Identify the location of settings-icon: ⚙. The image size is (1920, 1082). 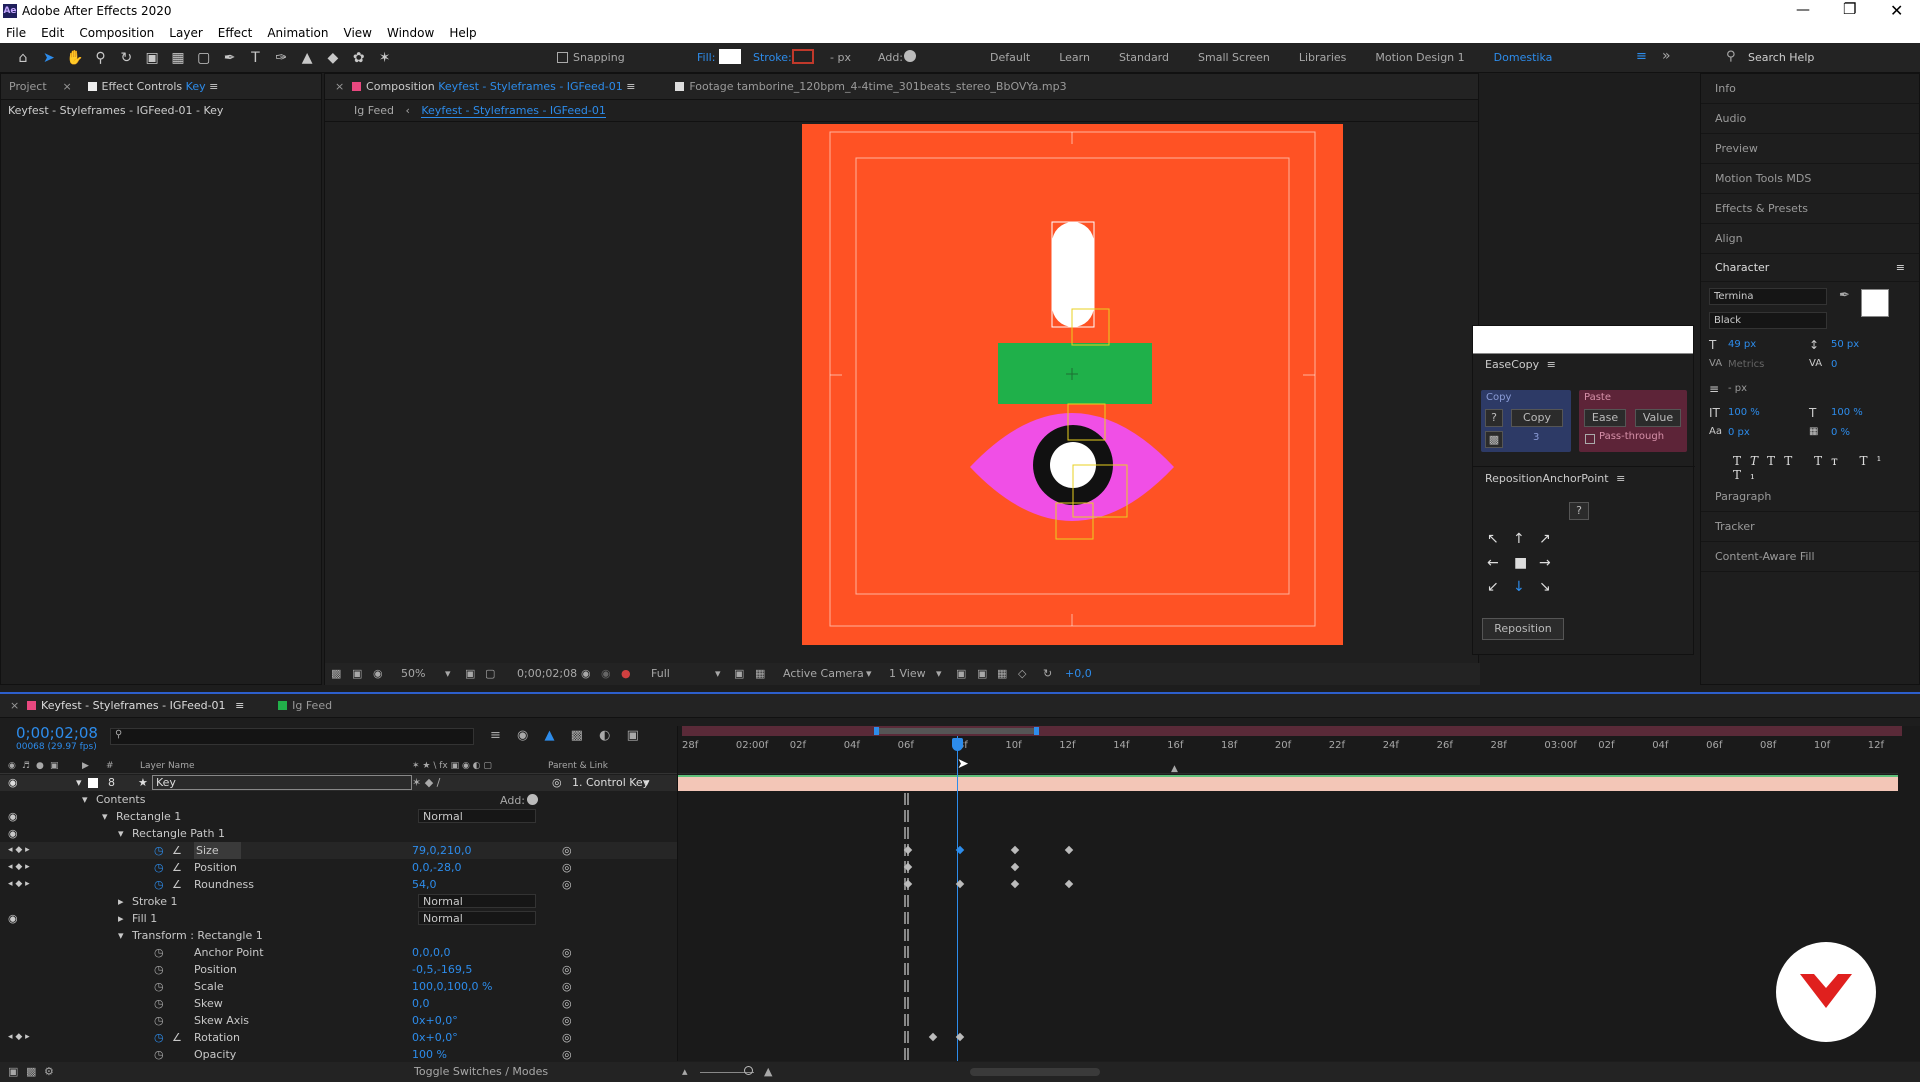
(49, 1072).